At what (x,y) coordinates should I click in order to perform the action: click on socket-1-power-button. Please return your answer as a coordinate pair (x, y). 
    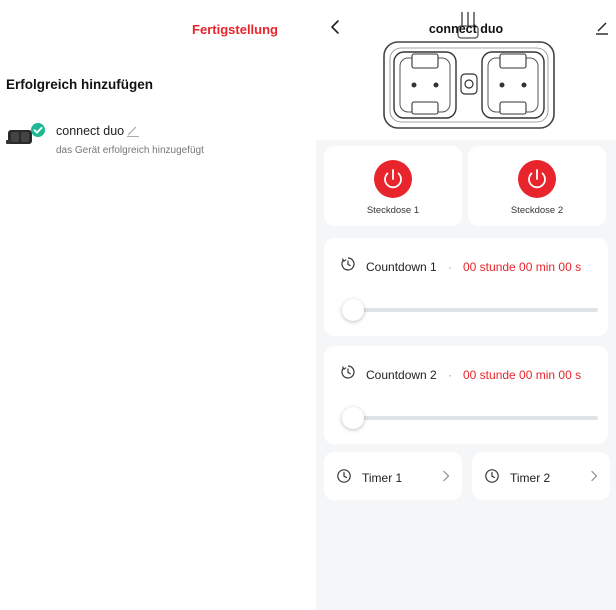
    Looking at the image, I should click on (393, 179).